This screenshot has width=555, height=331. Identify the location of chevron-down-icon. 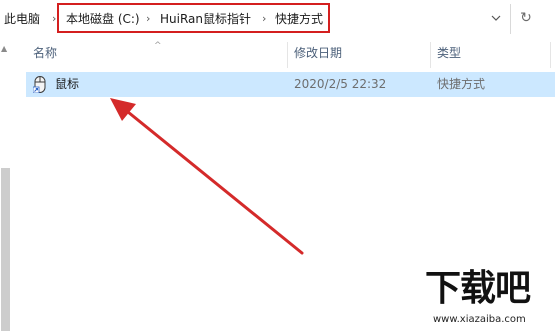
(496, 18).